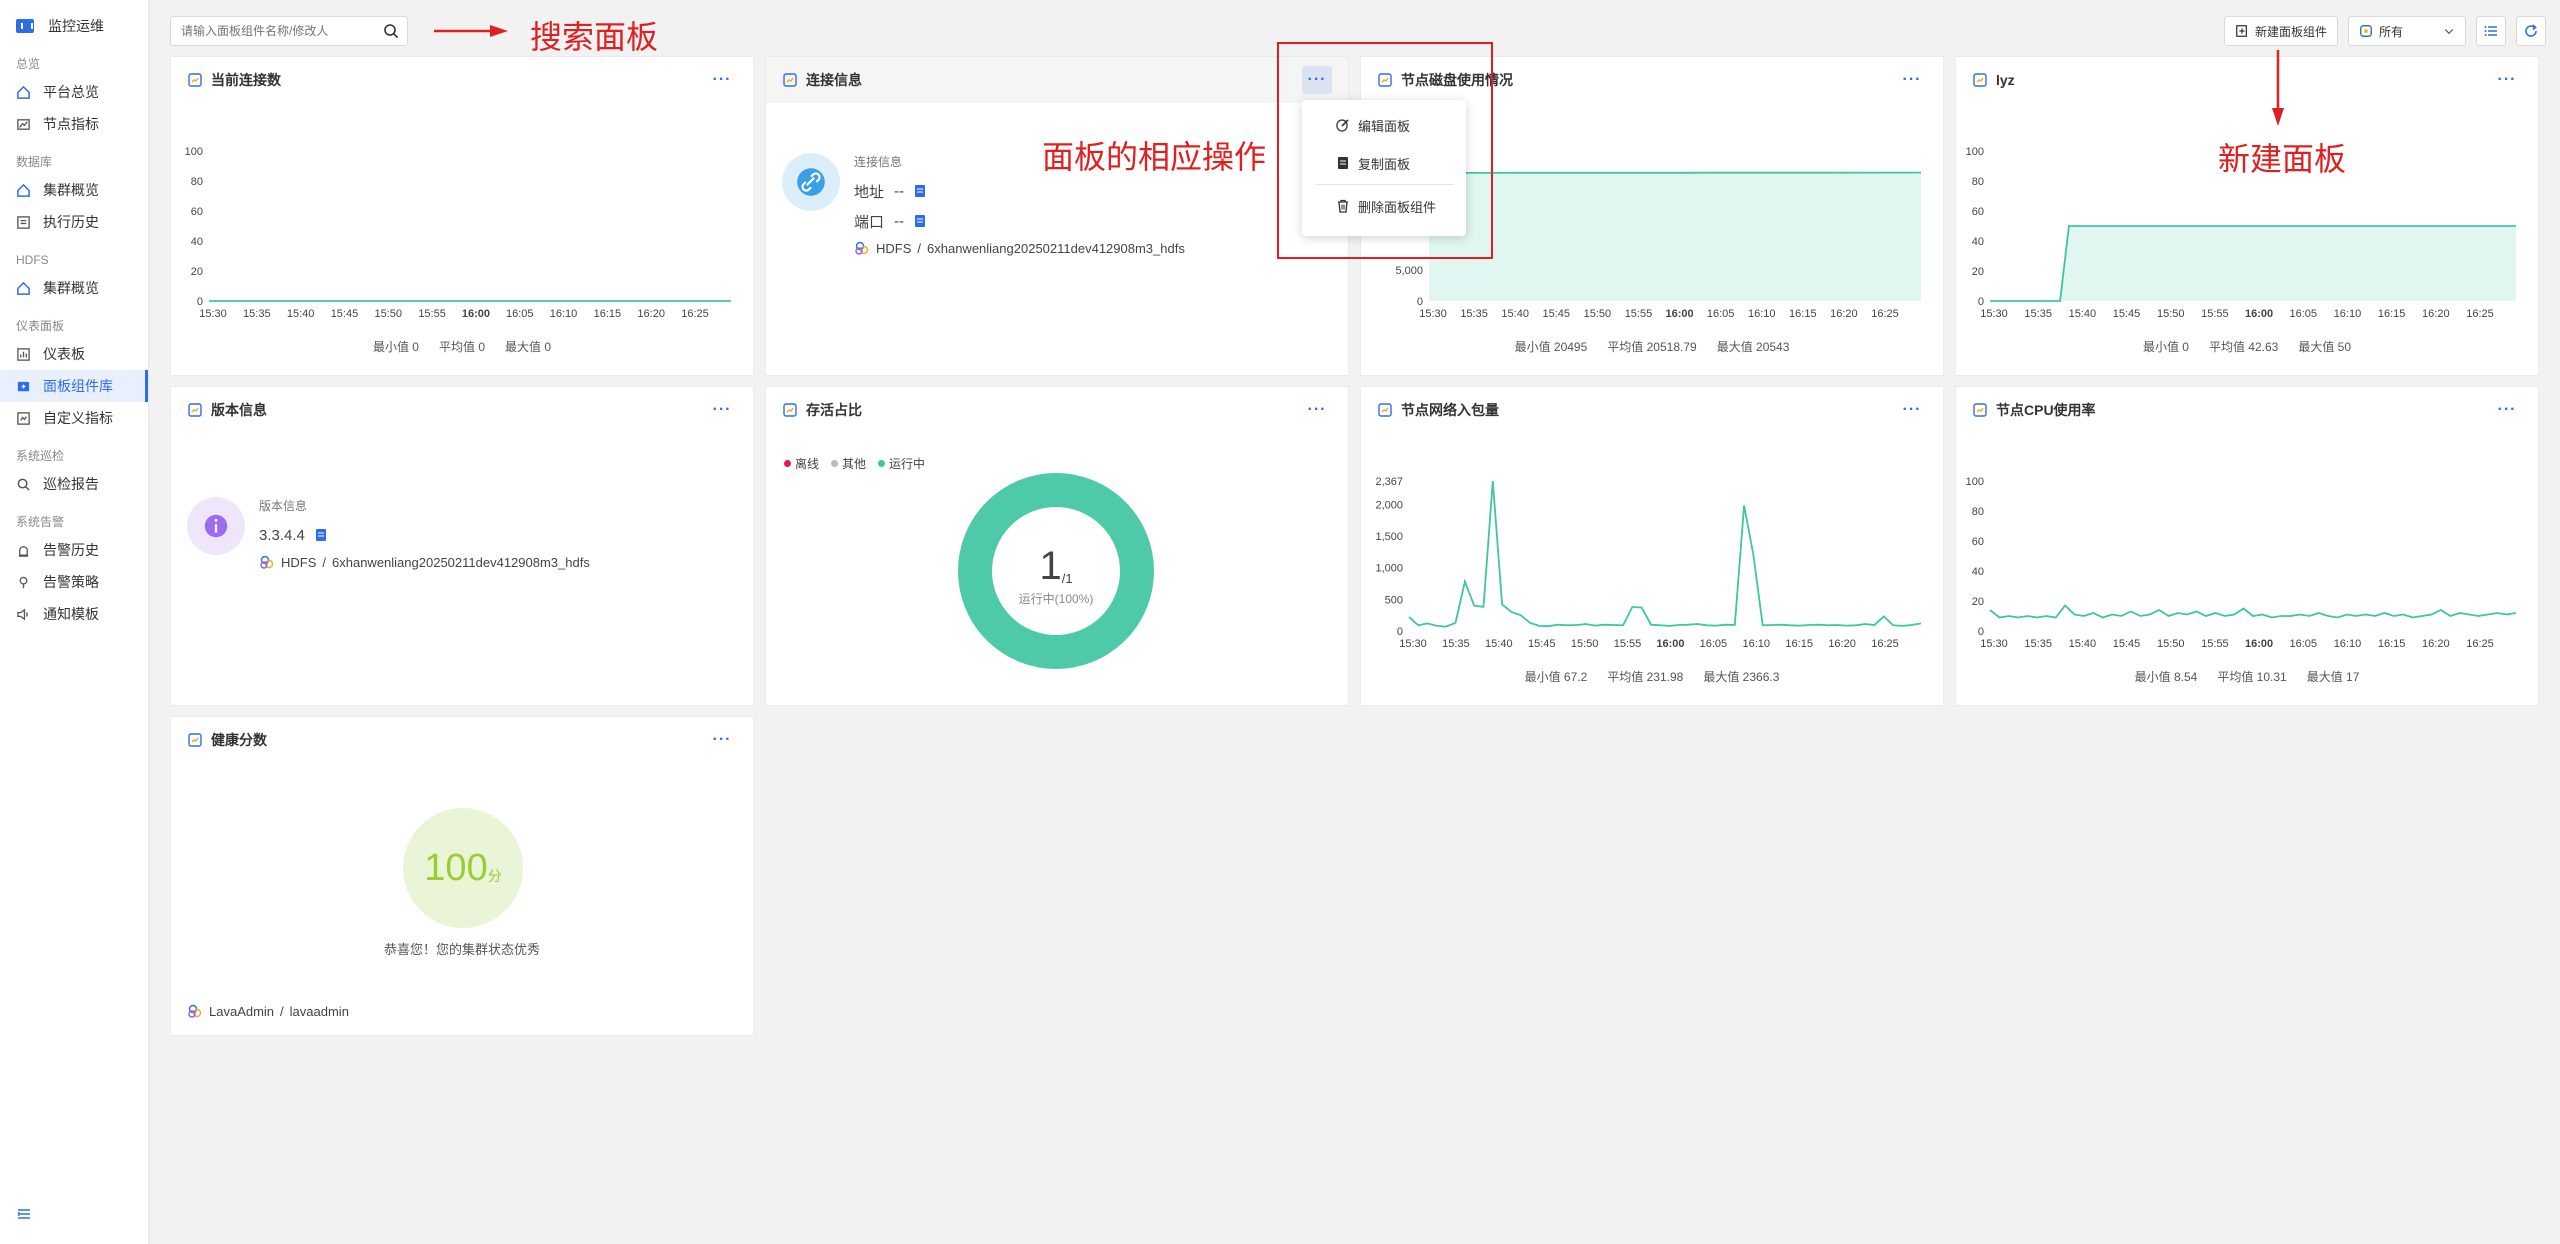  What do you see at coordinates (461, 949) in the screenshot?
I see `health-message: 恭喜您！您的集群状态优秀` at bounding box center [461, 949].